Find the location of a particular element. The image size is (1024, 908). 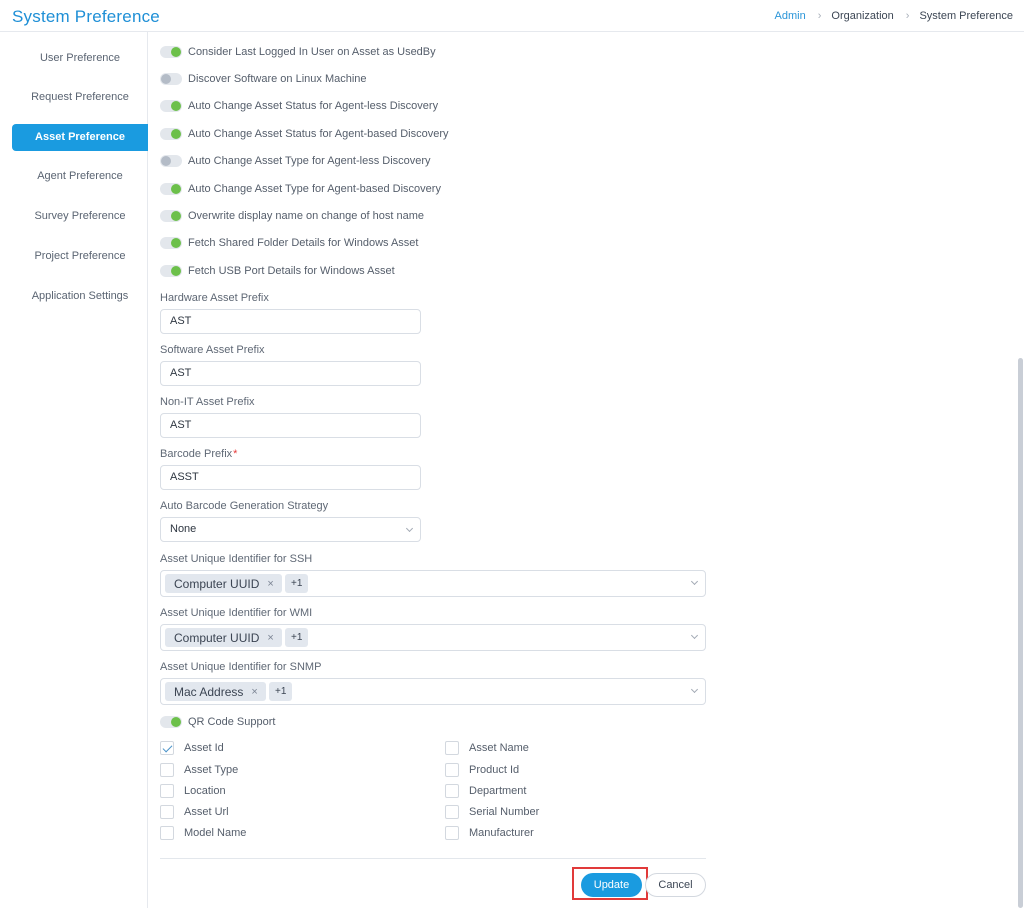

location-checkbox is located at coordinates (167, 791).